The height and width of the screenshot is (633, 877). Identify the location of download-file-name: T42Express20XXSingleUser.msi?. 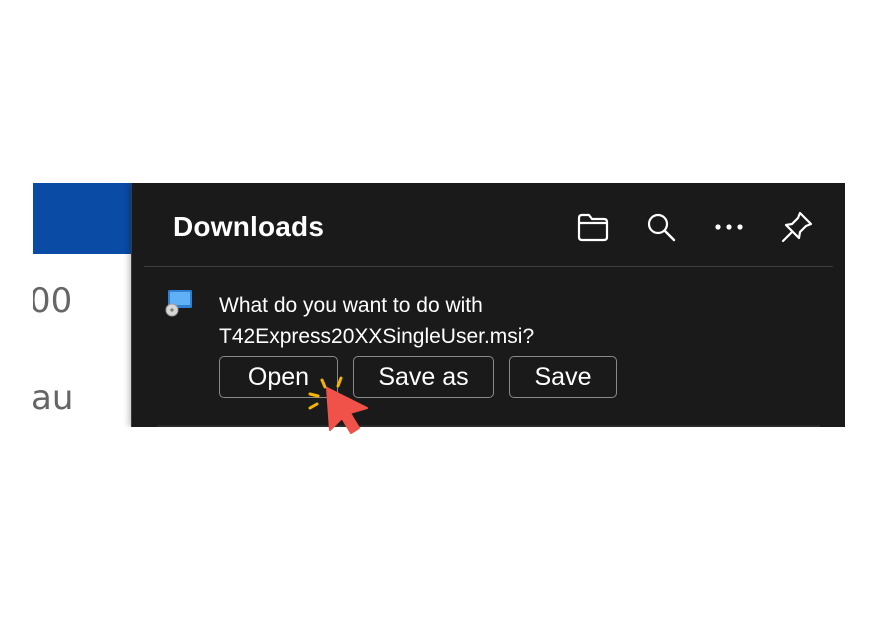
(377, 336).